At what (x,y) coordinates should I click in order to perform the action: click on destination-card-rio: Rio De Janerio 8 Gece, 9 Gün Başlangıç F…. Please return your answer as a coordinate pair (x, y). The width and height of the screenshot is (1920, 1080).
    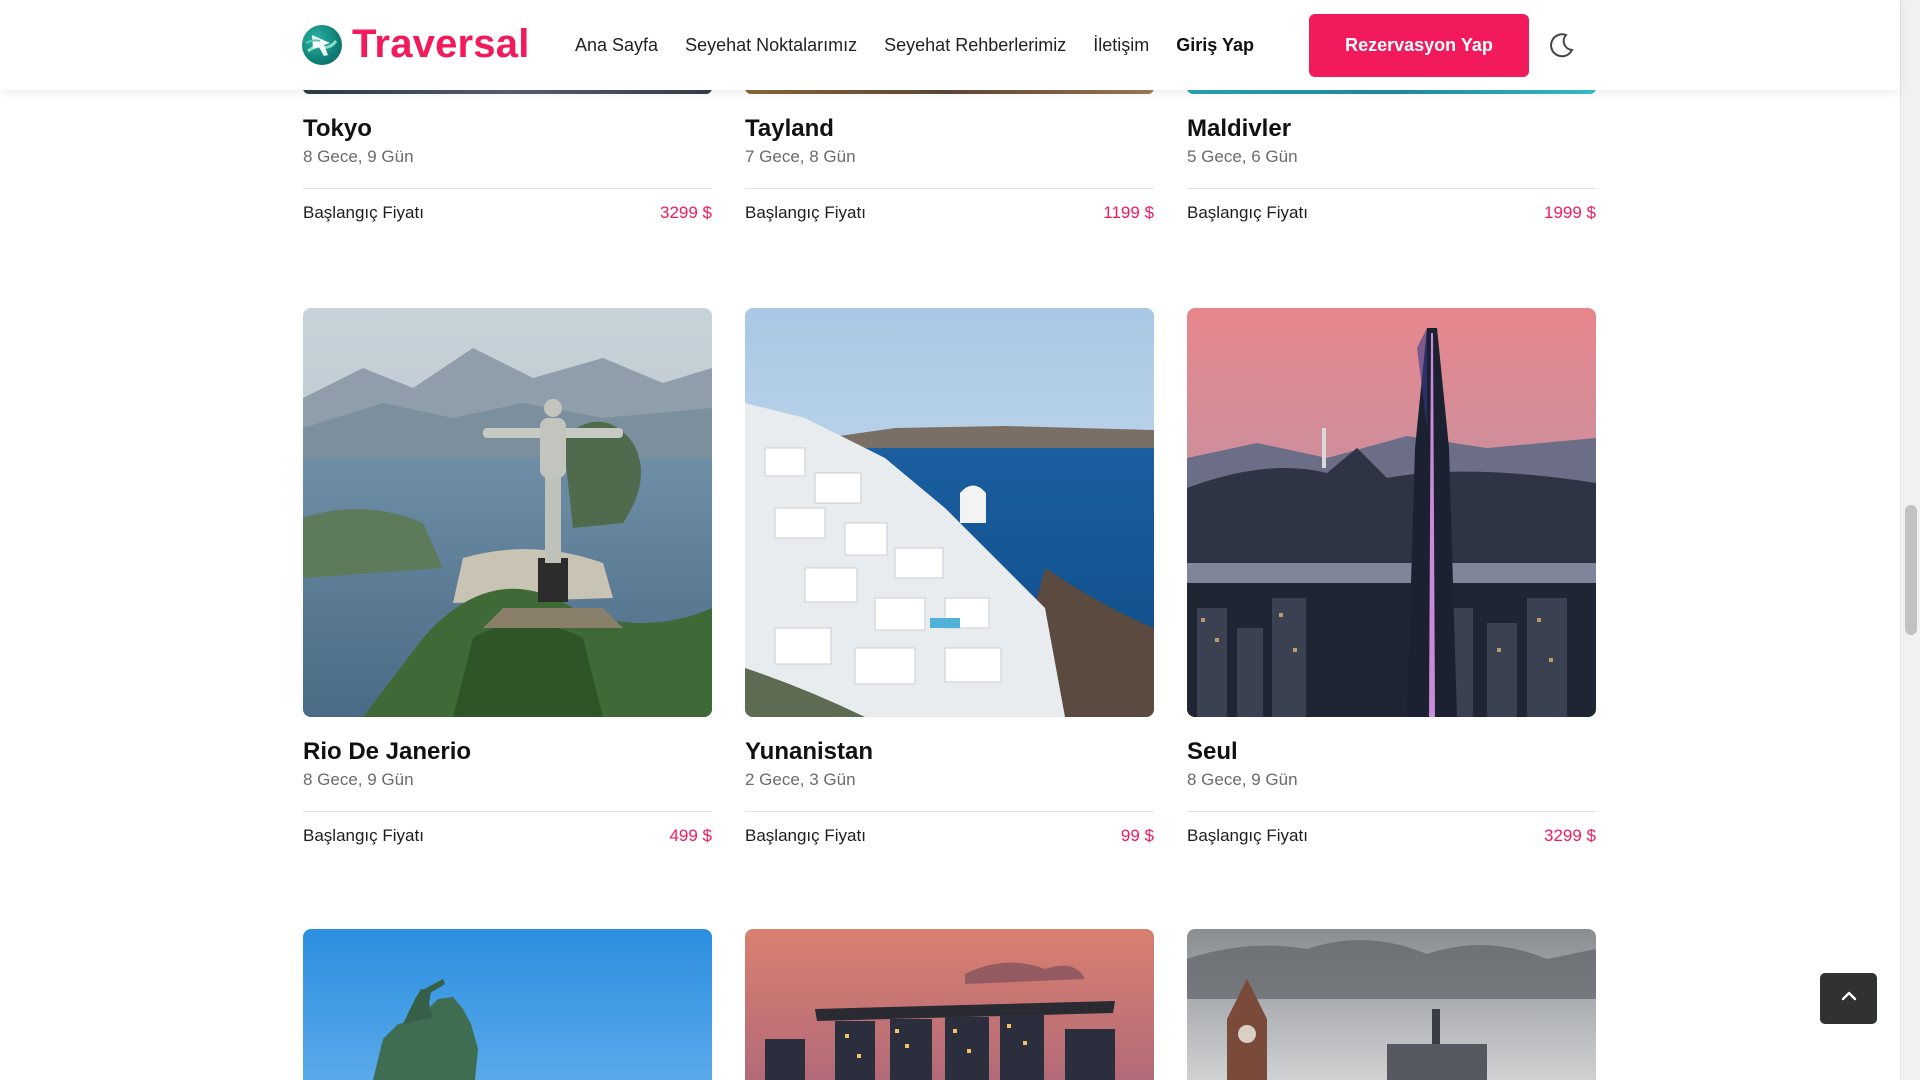
    Looking at the image, I should click on (507, 577).